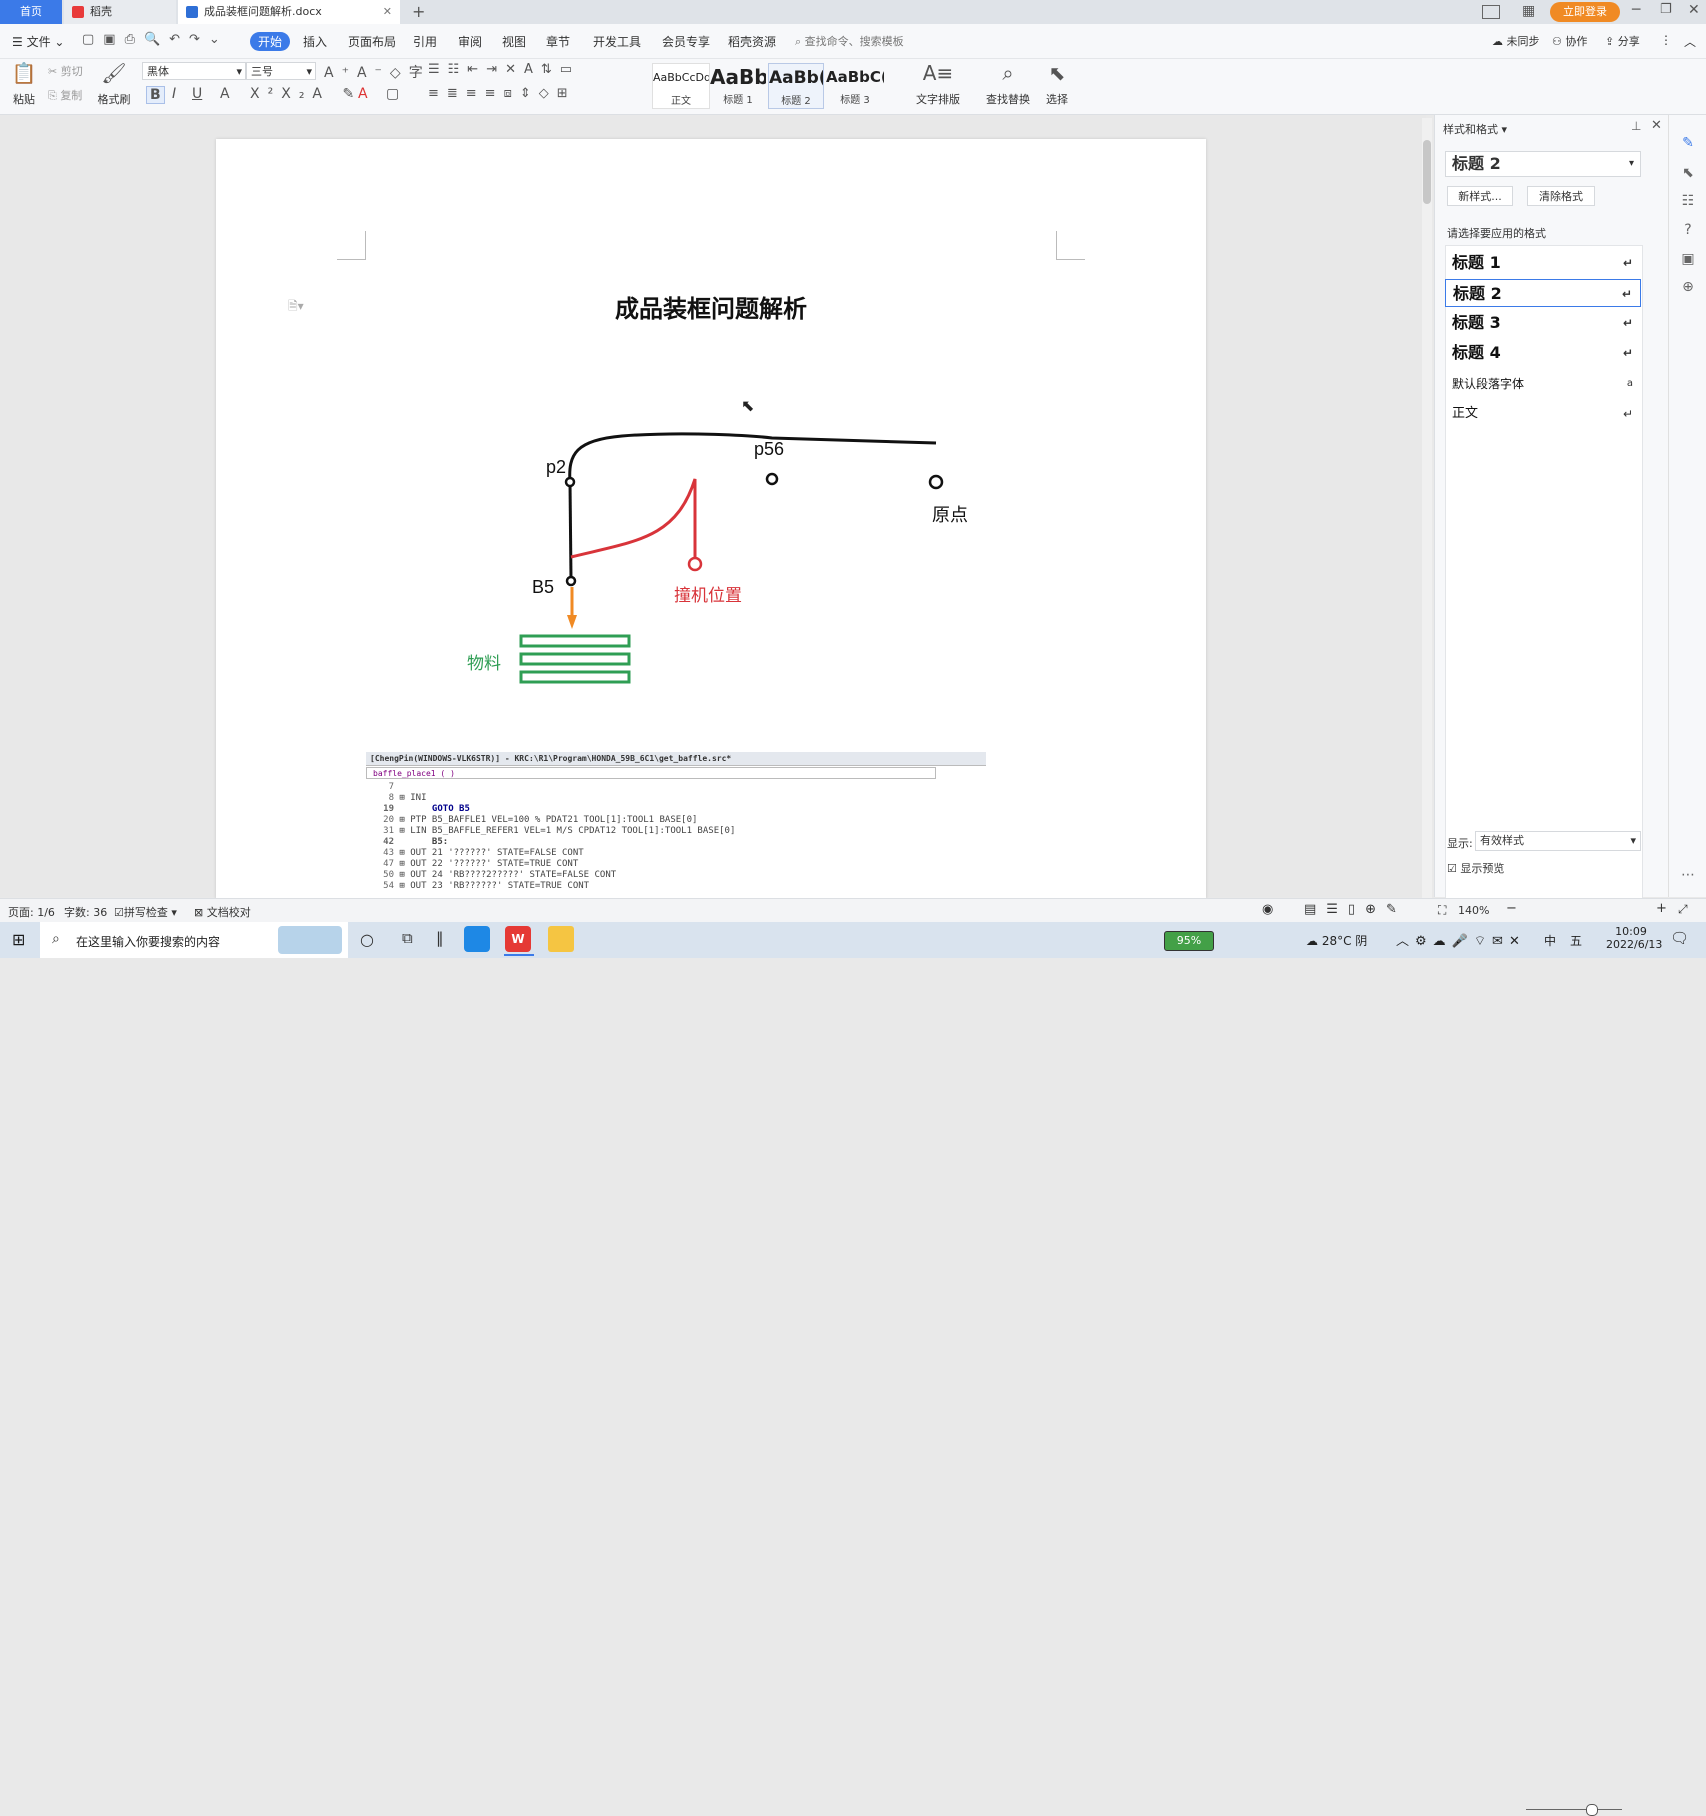 The height and width of the screenshot is (1816, 1706). I want to click on file-menu: ☰ 文件 ⌄, so click(38, 41).